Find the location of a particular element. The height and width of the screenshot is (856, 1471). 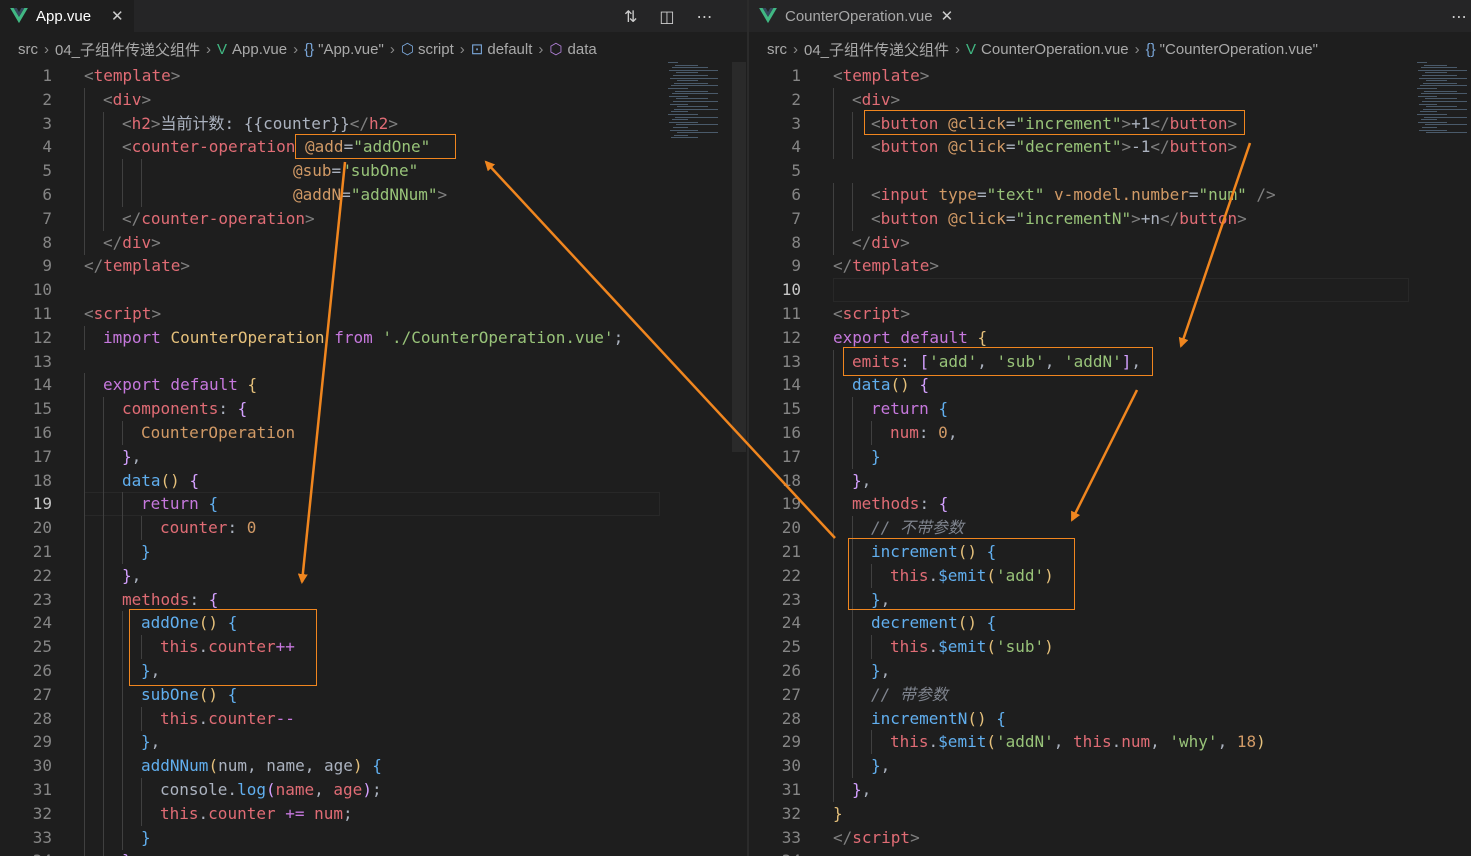

arrow-emits-to-method is located at coordinates (1104, 455).